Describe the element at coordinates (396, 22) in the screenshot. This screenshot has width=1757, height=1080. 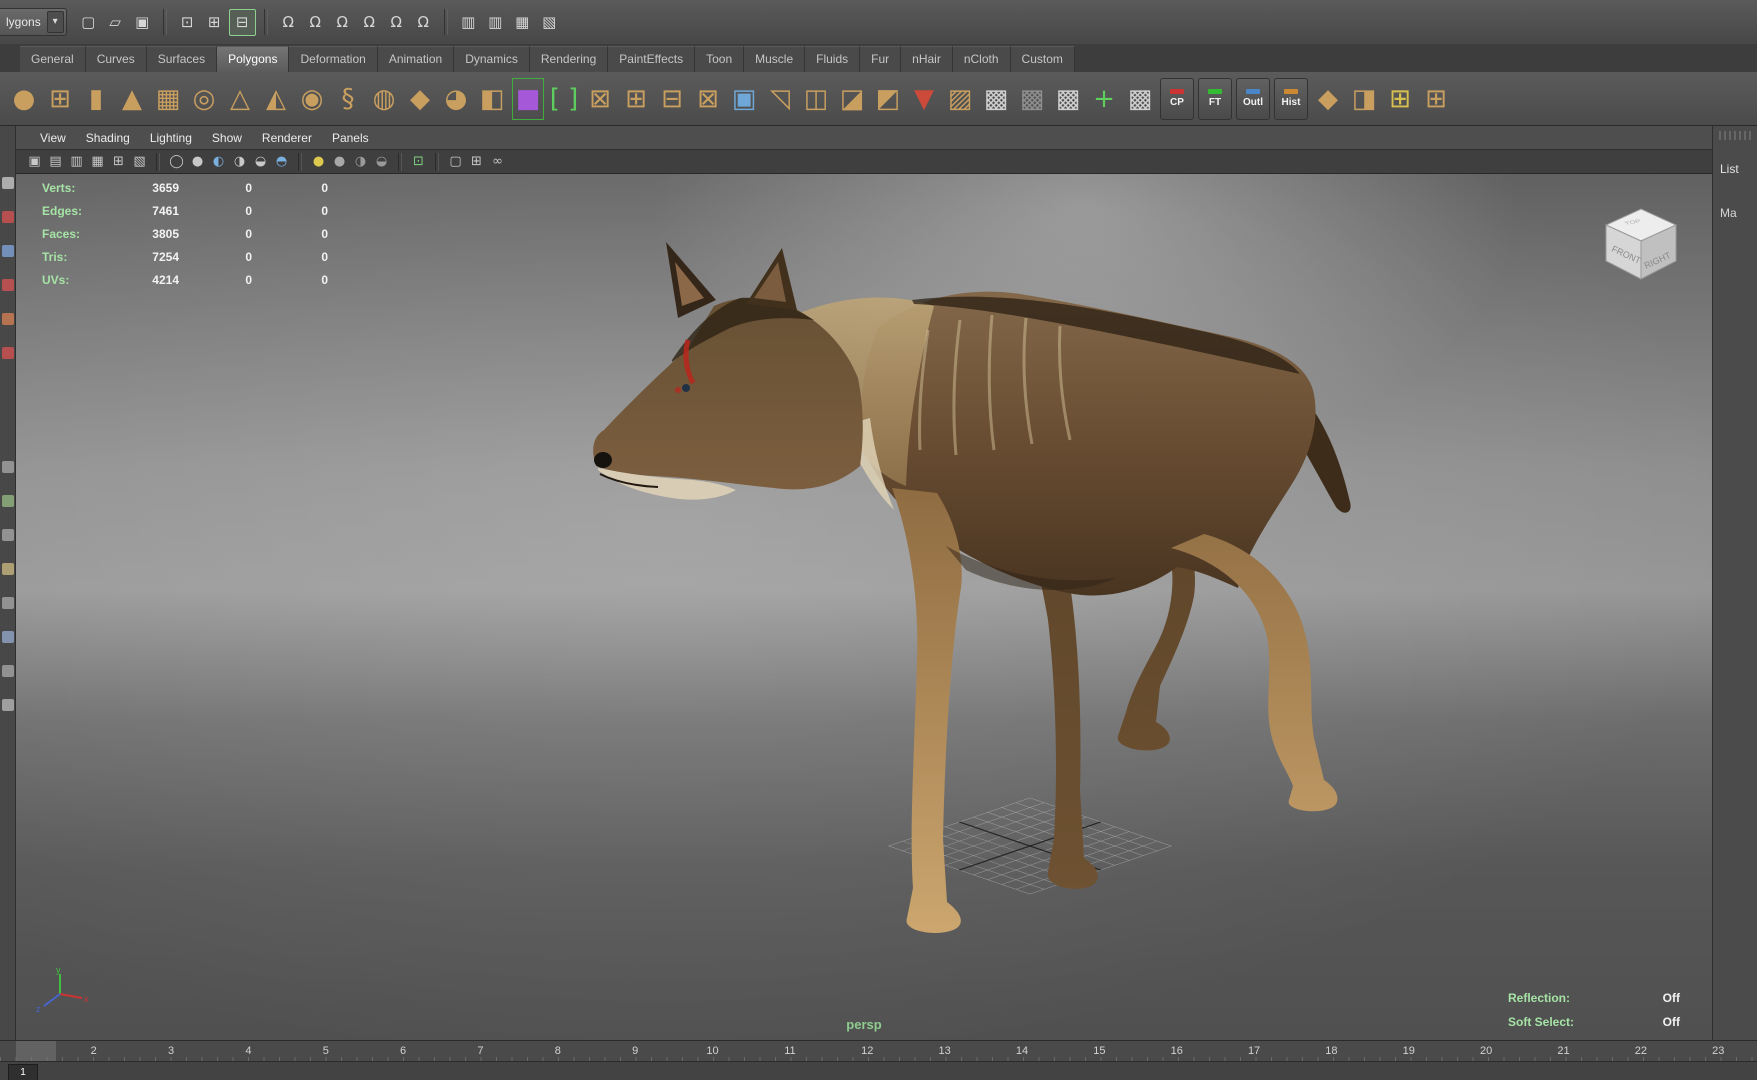
I see `snap-view-plane-icon: Ω` at that location.